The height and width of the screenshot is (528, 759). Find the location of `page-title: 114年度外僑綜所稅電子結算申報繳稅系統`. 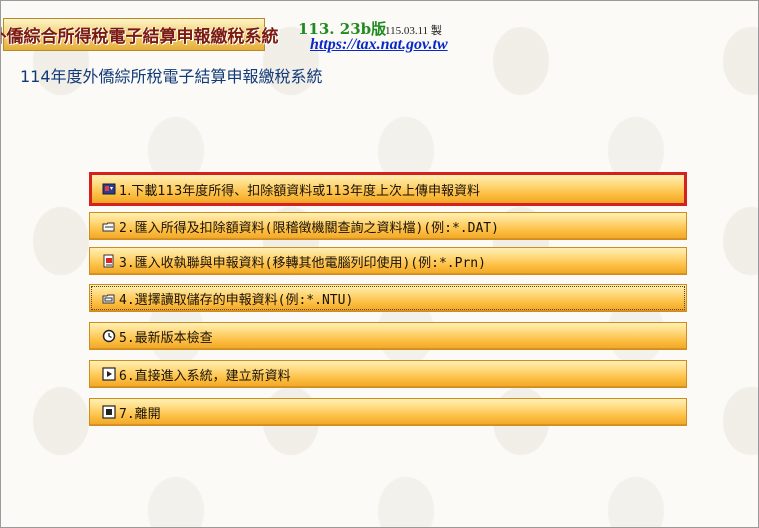

page-title: 114年度外僑綜所稅電子結算申報繳稅系統 is located at coordinates (171, 76).